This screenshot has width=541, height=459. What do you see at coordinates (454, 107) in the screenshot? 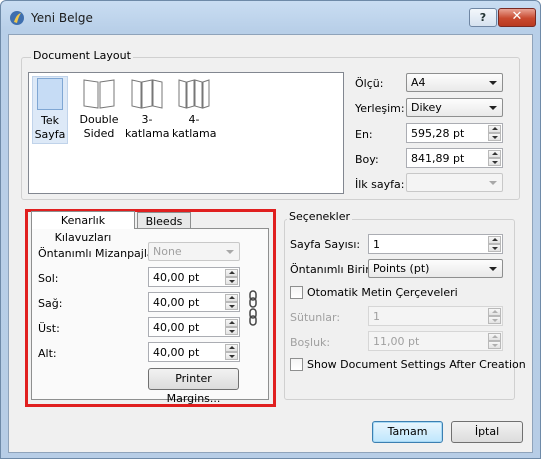
I see `orientation-select: Dikey` at bounding box center [454, 107].